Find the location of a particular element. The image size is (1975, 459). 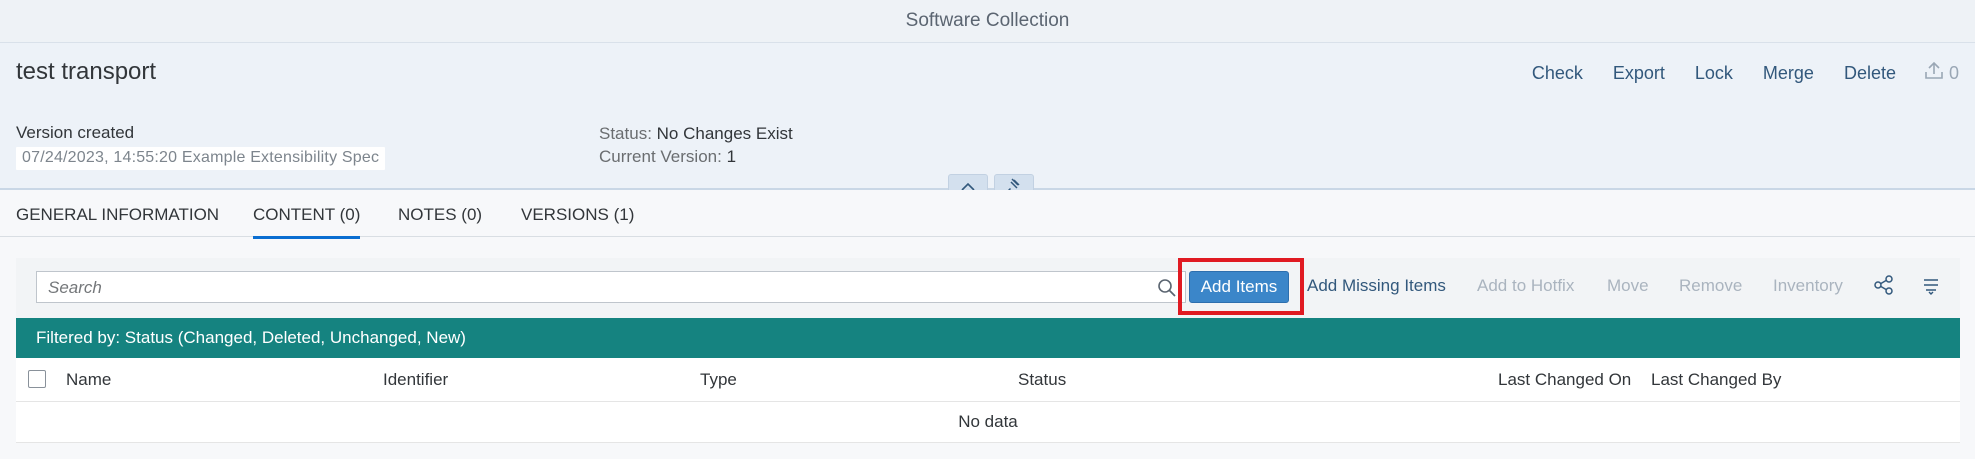

no-data-text: No data is located at coordinates (988, 421).